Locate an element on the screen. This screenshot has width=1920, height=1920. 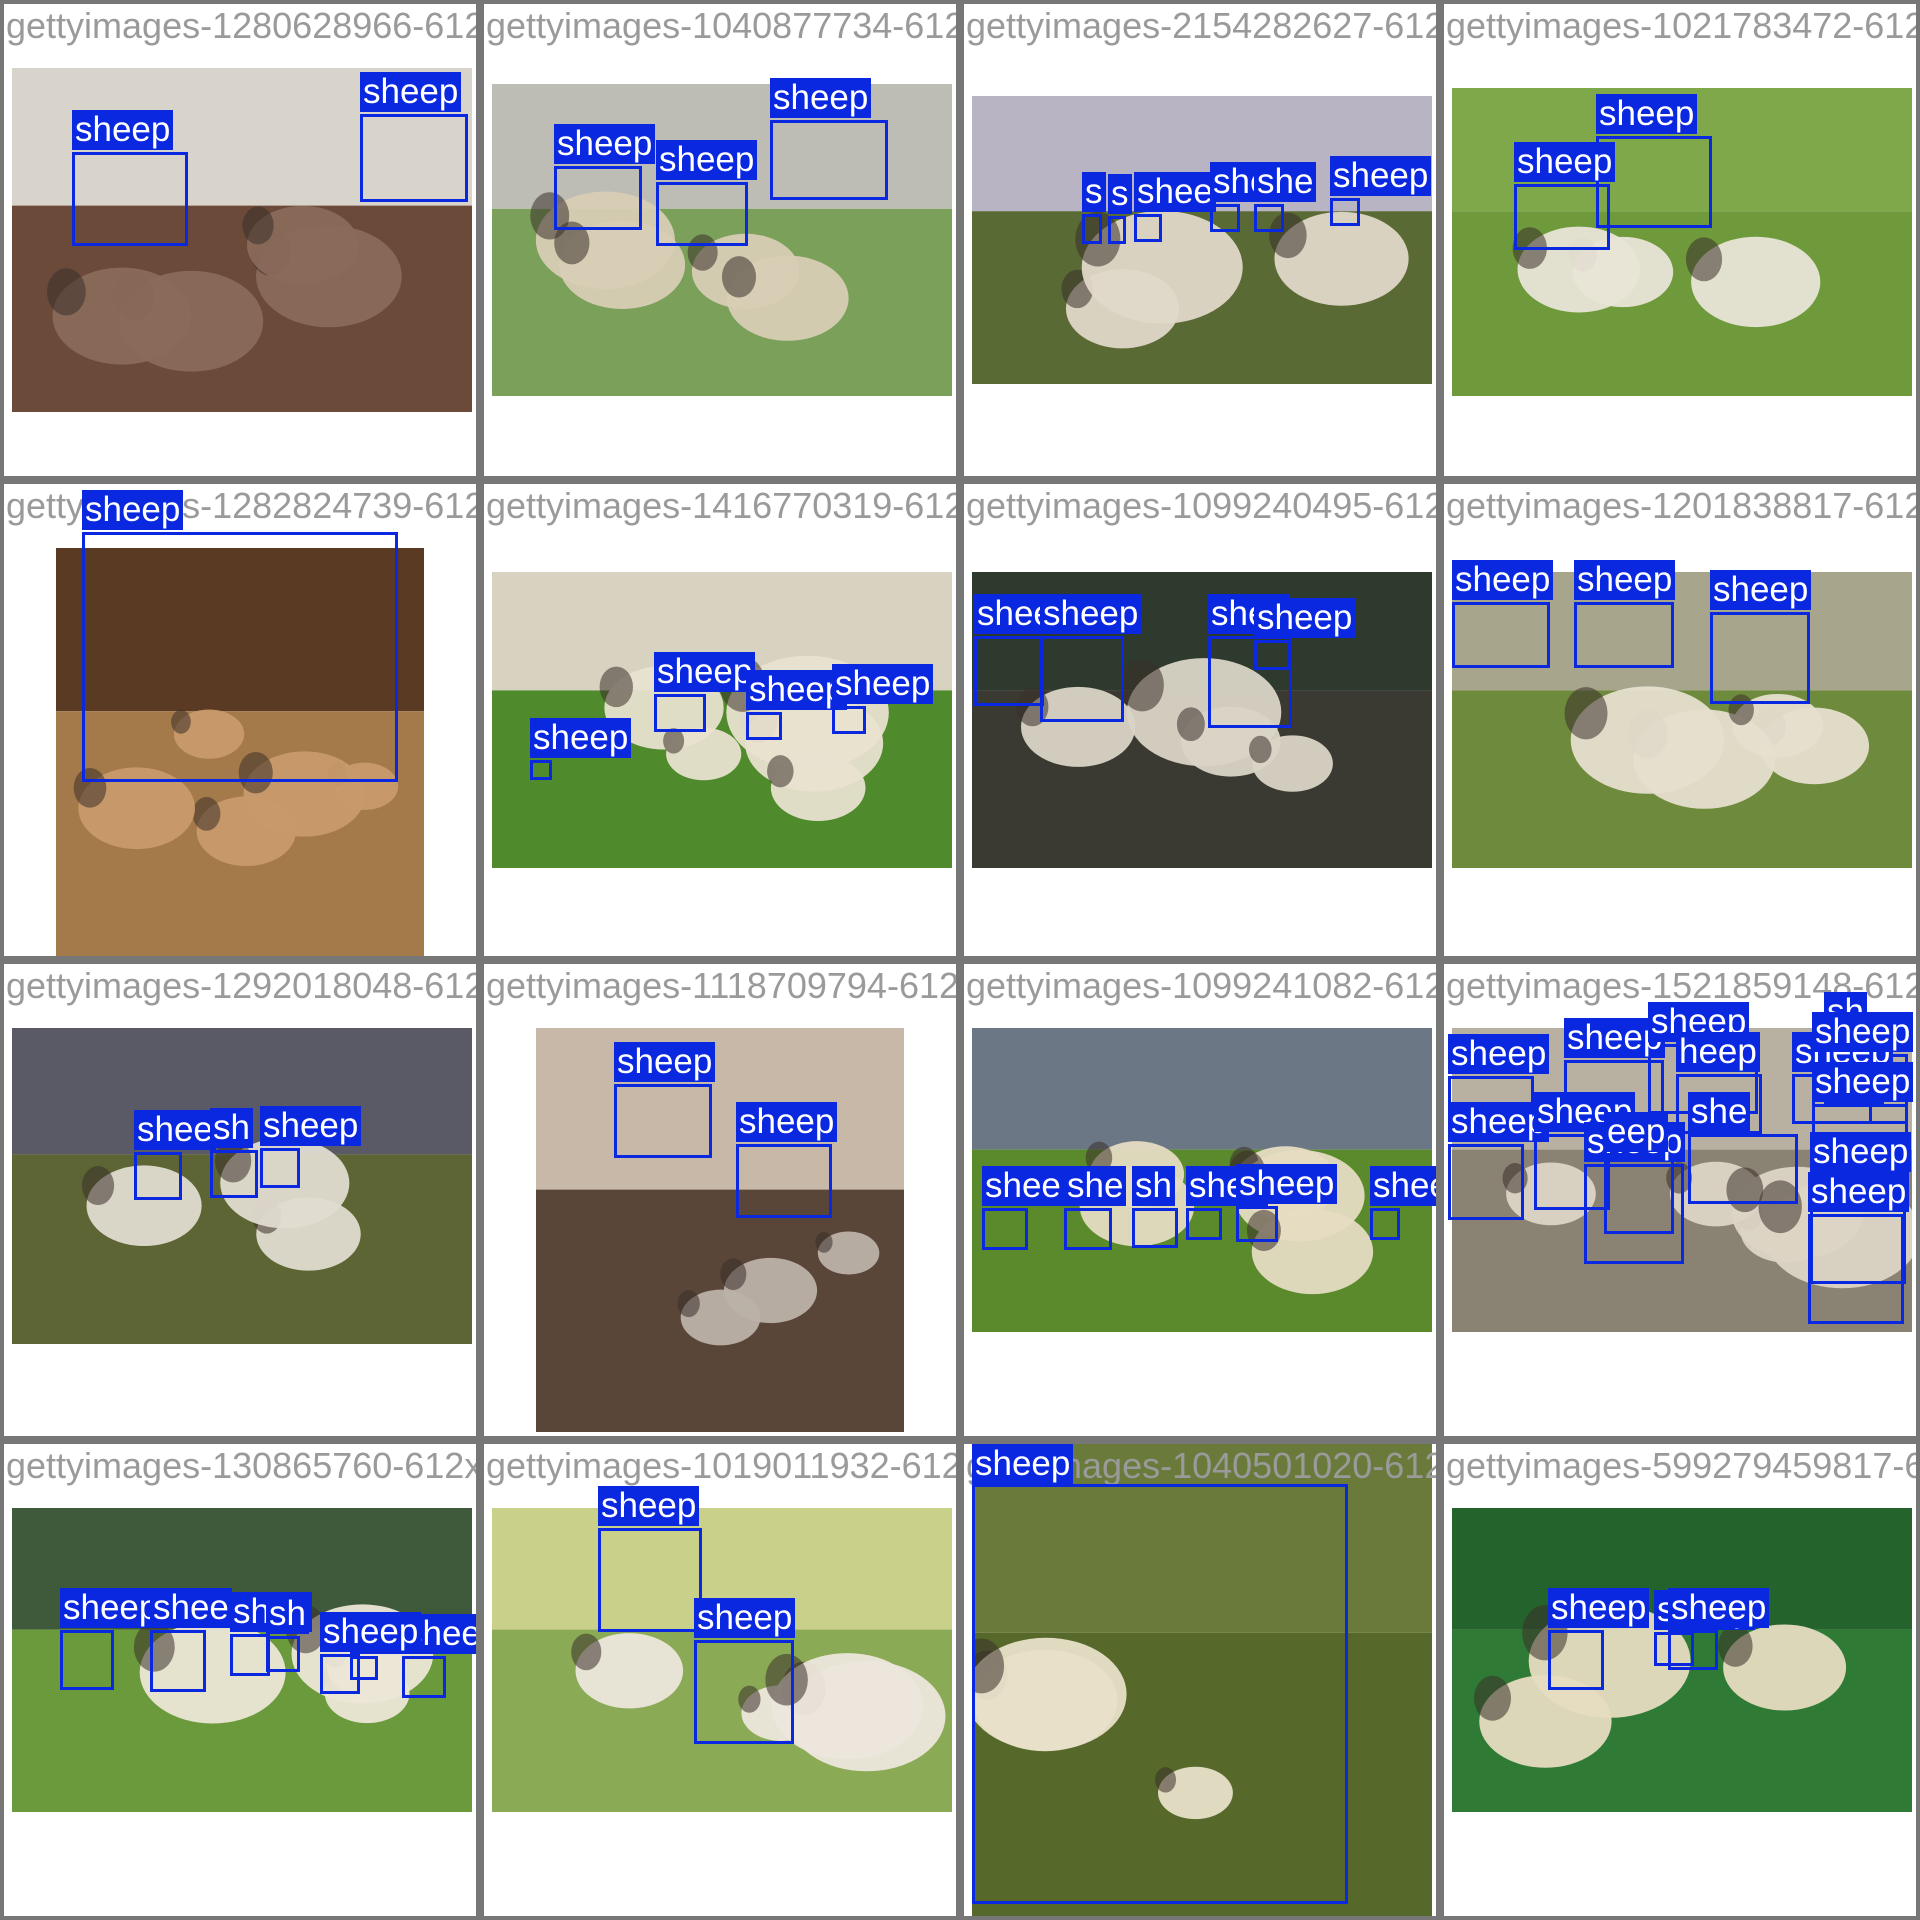
mosaic-tile: gettyimages-1280628966-612x612 sheep sheep is located at coordinates (240, 240).